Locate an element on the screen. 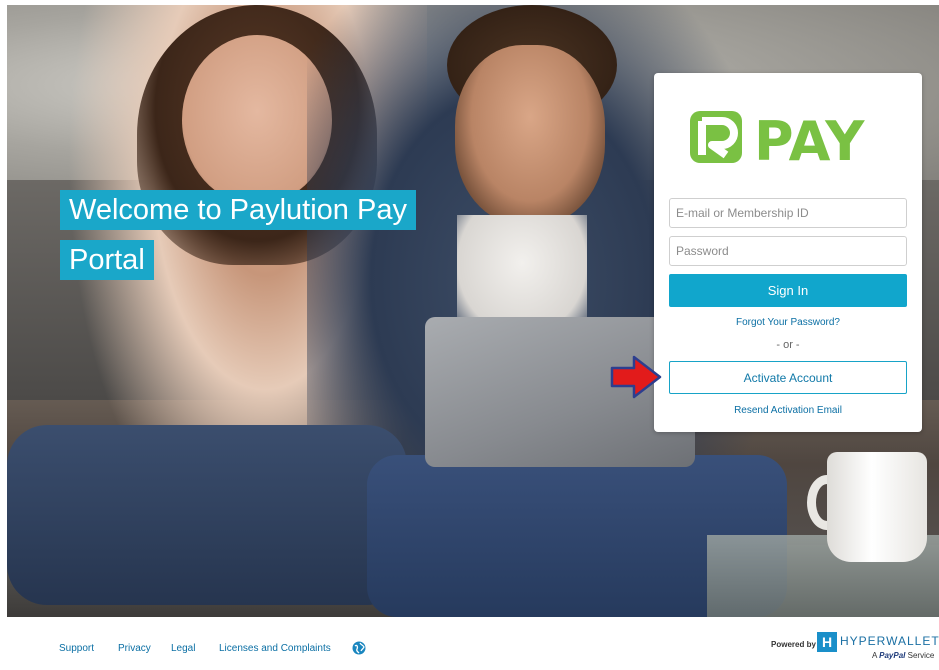 The width and height of the screenshot is (939, 670). email-field is located at coordinates (788, 213).